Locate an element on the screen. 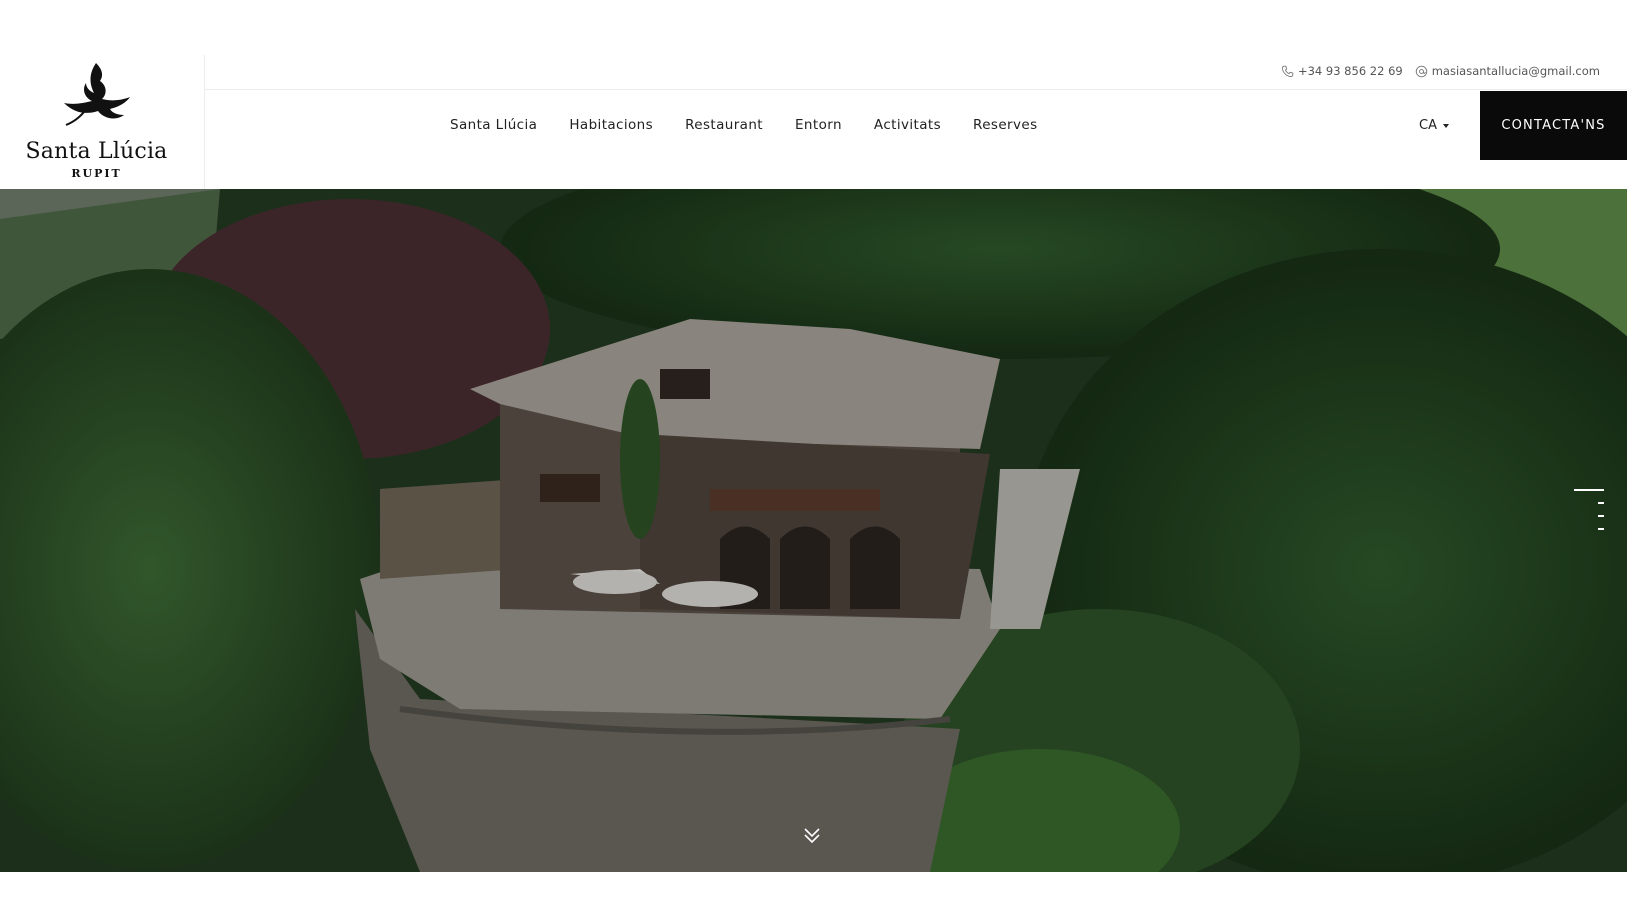  nav-item-santa-llucia: Santa Llúcia is located at coordinates (501, 125).